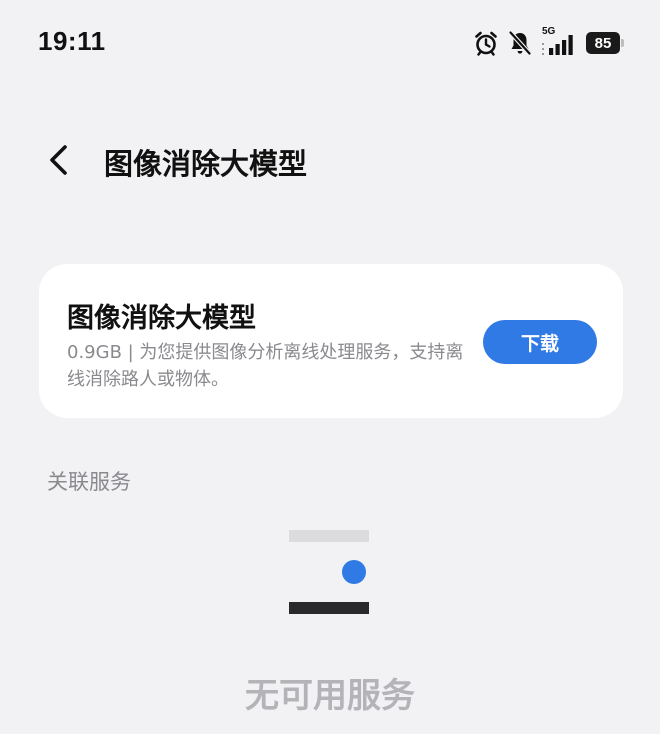 This screenshot has height=734, width=660. Describe the element at coordinates (330, 43) in the screenshot. I see `status-bar: 19:11 5G 85` at that location.